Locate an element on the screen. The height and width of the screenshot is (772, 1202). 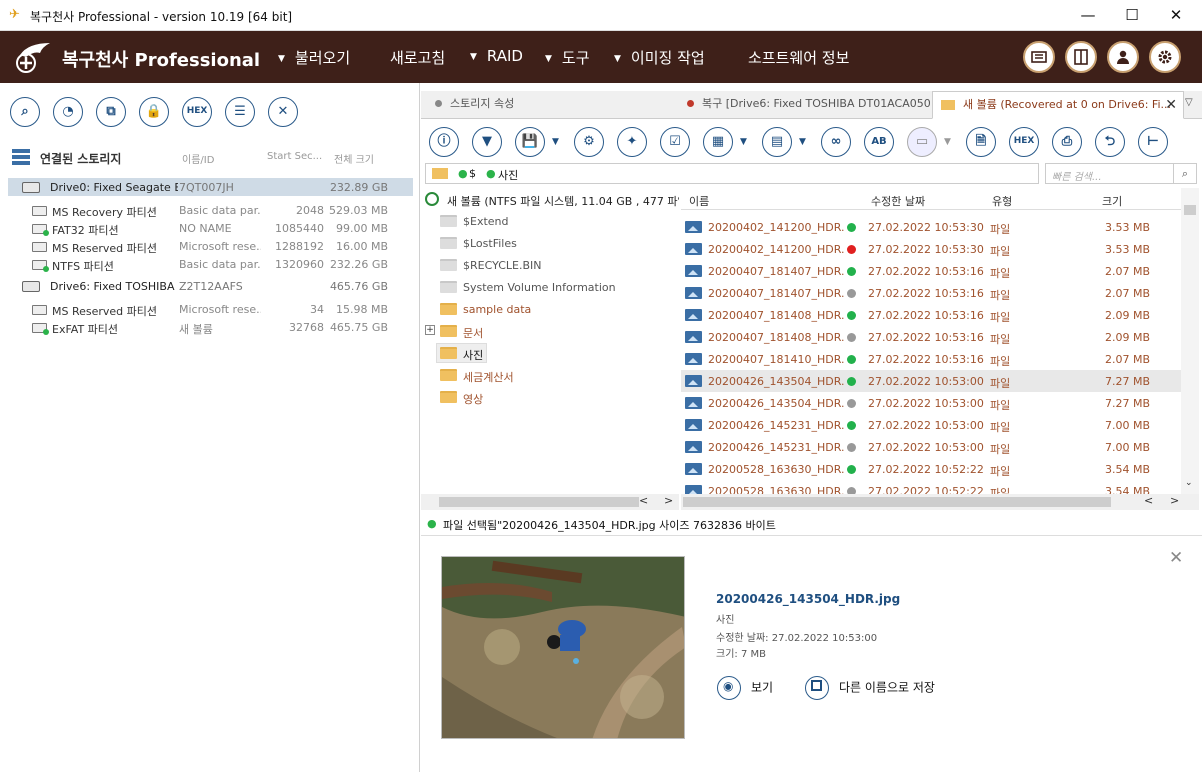
view-dropdown-icon: ▼ is located at coordinates (743, 142).